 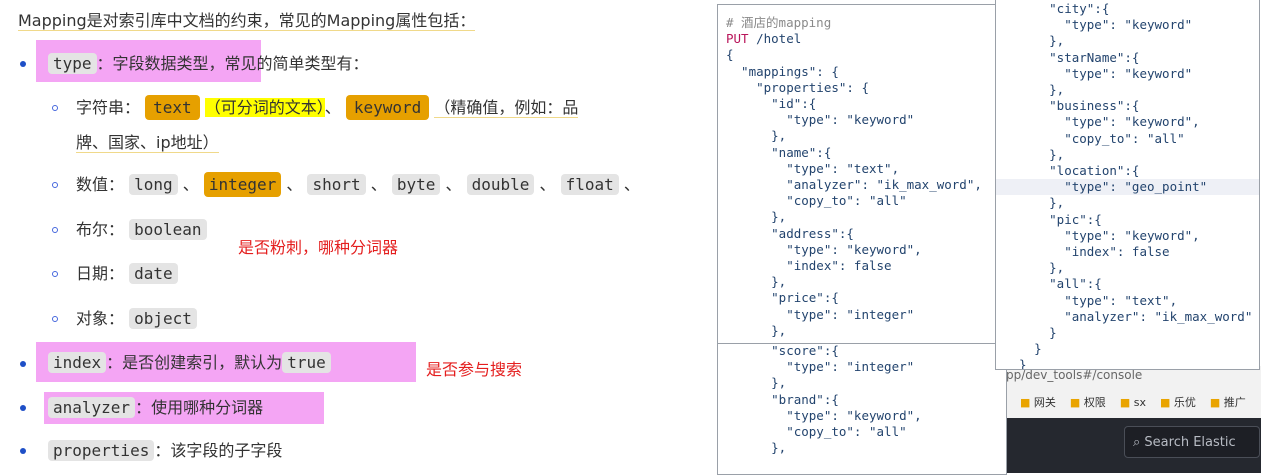 I want to click on bool-row: 布尔： boolean, so click(x=141, y=230).